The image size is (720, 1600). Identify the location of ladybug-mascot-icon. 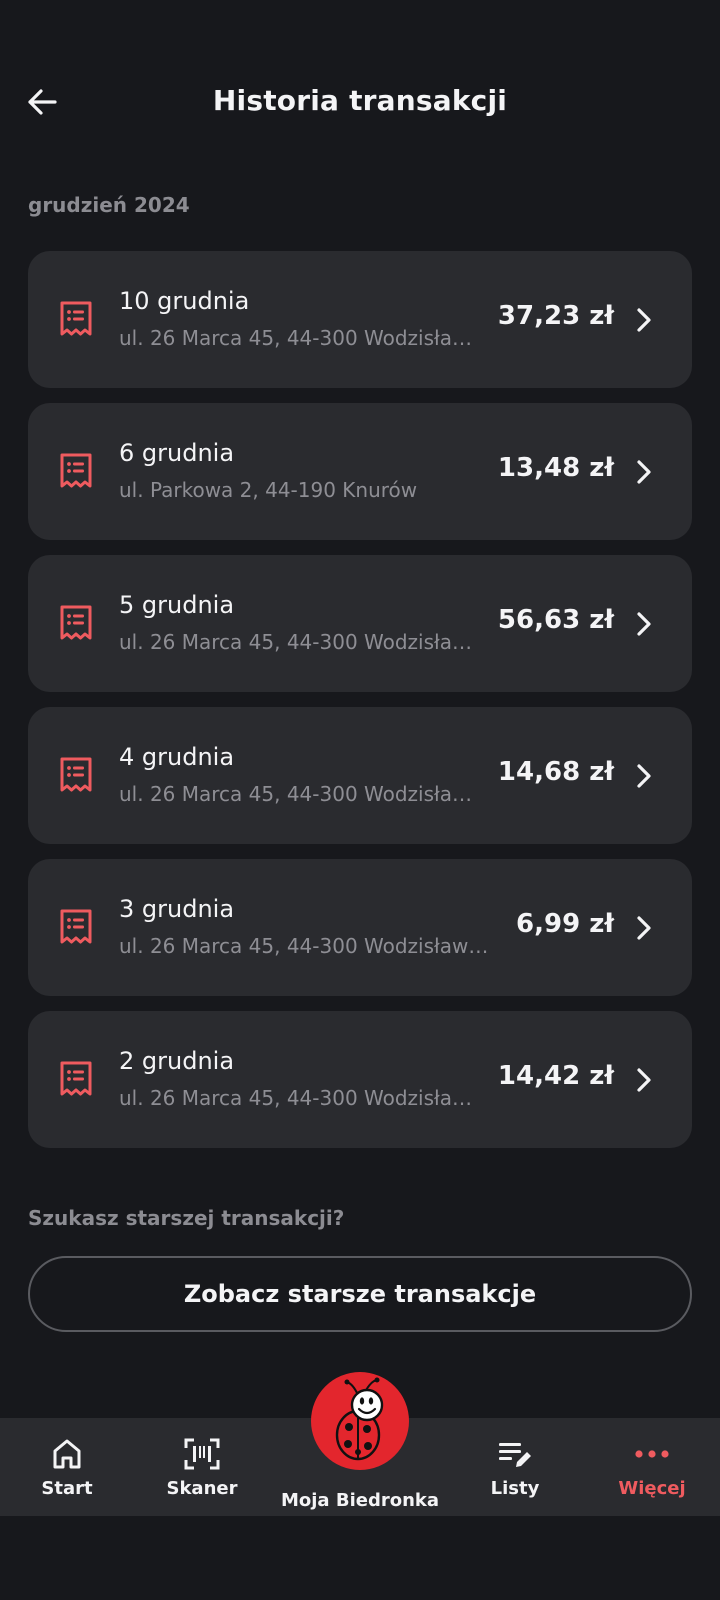
(359, 1419).